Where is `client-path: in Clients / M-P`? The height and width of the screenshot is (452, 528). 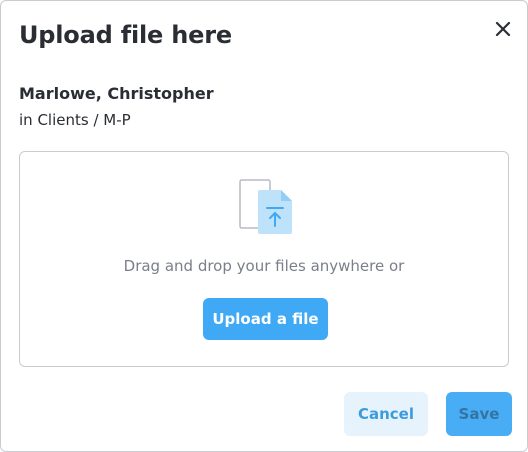
client-path: in Clients / M-P is located at coordinates (75, 120).